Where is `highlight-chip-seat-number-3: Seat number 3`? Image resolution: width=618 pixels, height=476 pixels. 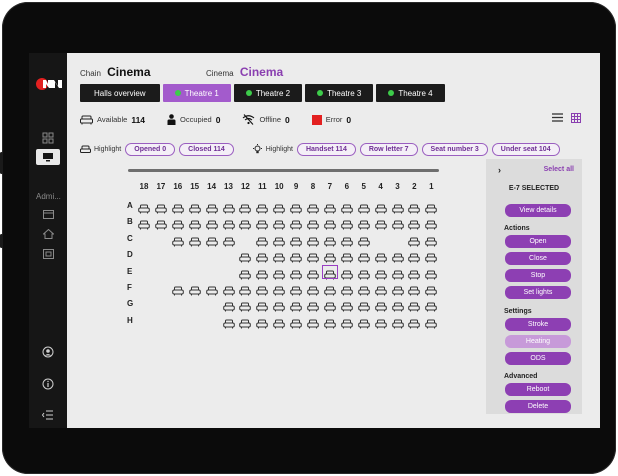 highlight-chip-seat-number-3: Seat number 3 is located at coordinates (454, 149).